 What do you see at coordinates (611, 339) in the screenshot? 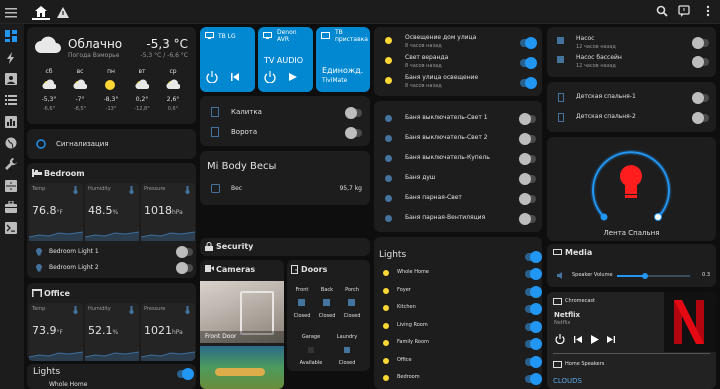
I see `skip-forward-icon` at bounding box center [611, 339].